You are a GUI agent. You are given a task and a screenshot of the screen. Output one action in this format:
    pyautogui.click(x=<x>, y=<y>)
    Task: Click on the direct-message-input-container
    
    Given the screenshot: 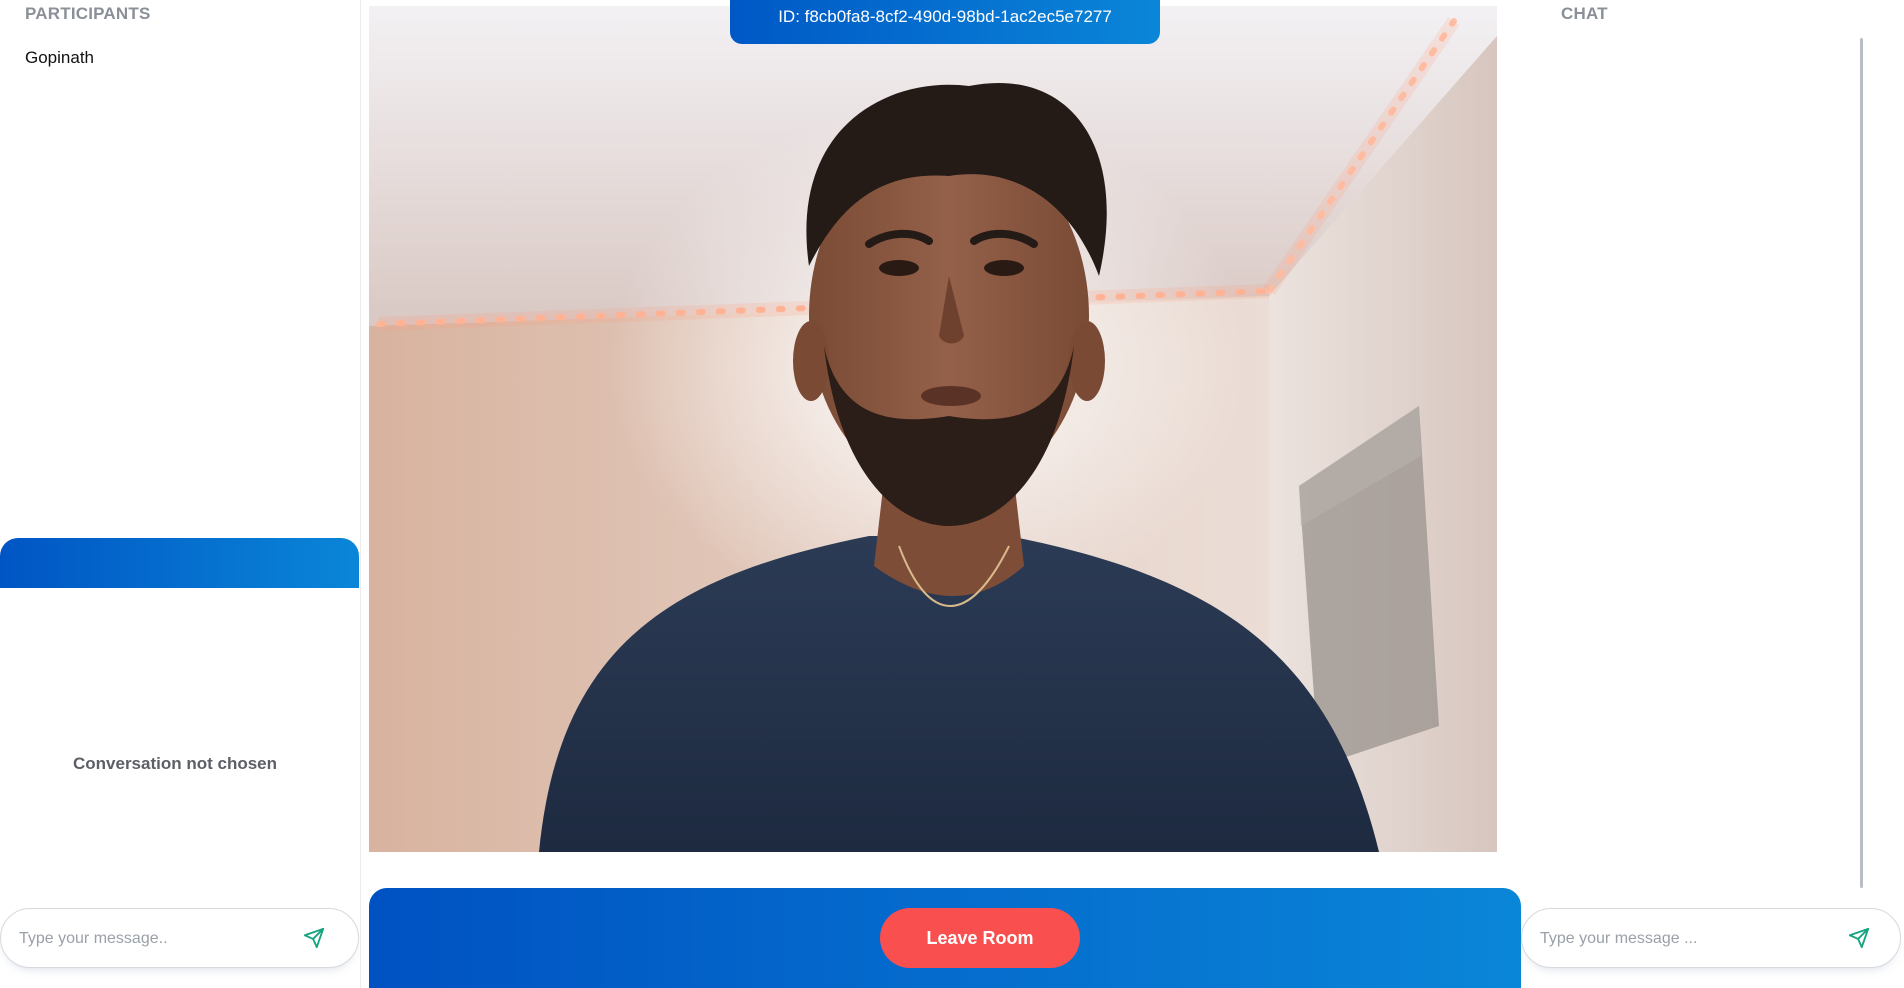 What is the action you would take?
    pyautogui.click(x=179, y=938)
    